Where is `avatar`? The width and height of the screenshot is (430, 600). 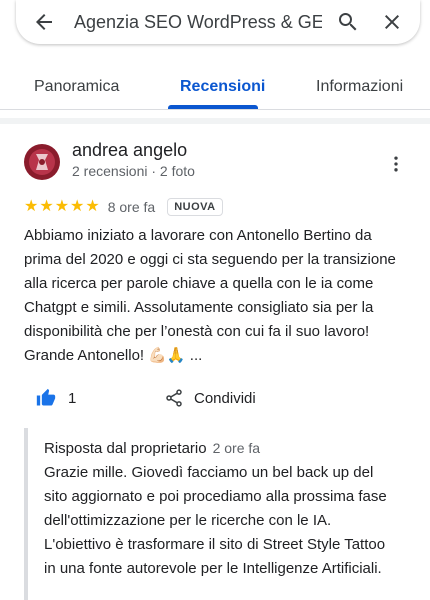 avatar is located at coordinates (42, 162).